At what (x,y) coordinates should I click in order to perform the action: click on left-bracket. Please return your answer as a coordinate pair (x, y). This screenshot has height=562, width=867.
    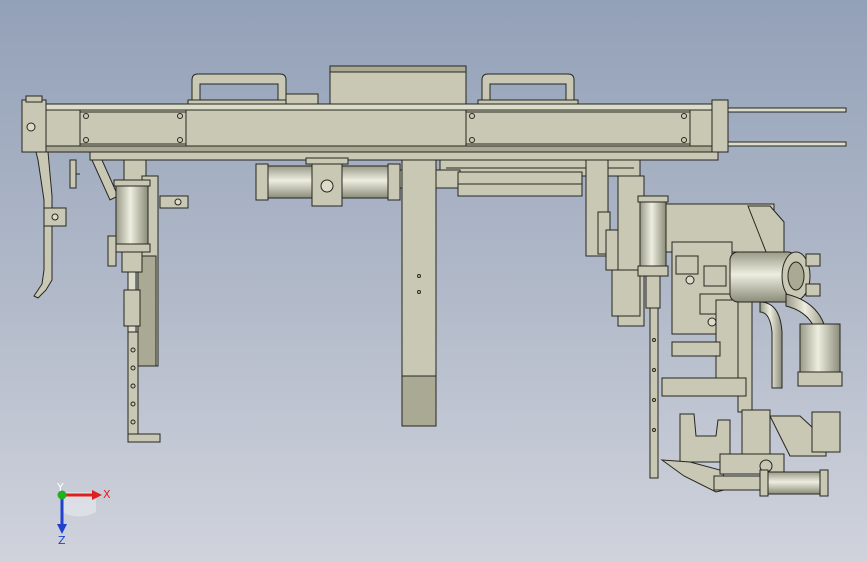
    Looking at the image, I should click on (56, 225).